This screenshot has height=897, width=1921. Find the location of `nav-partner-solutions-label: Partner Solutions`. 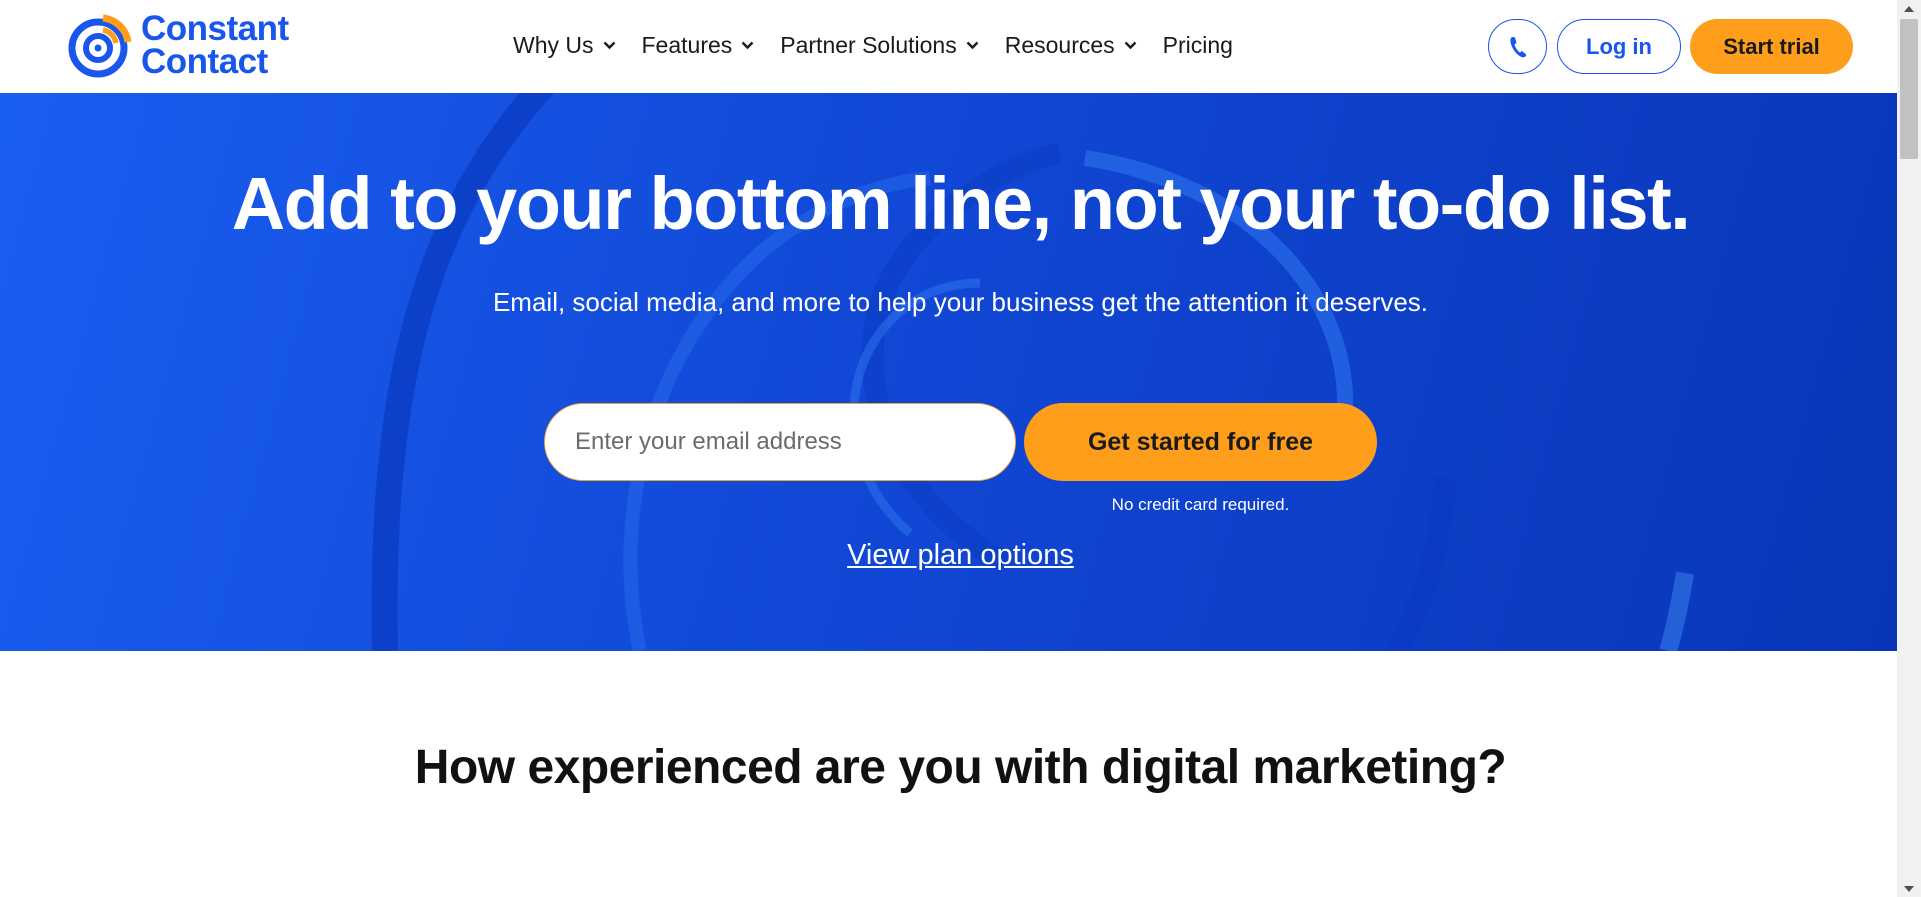

nav-partner-solutions-label: Partner Solutions is located at coordinates (868, 44).